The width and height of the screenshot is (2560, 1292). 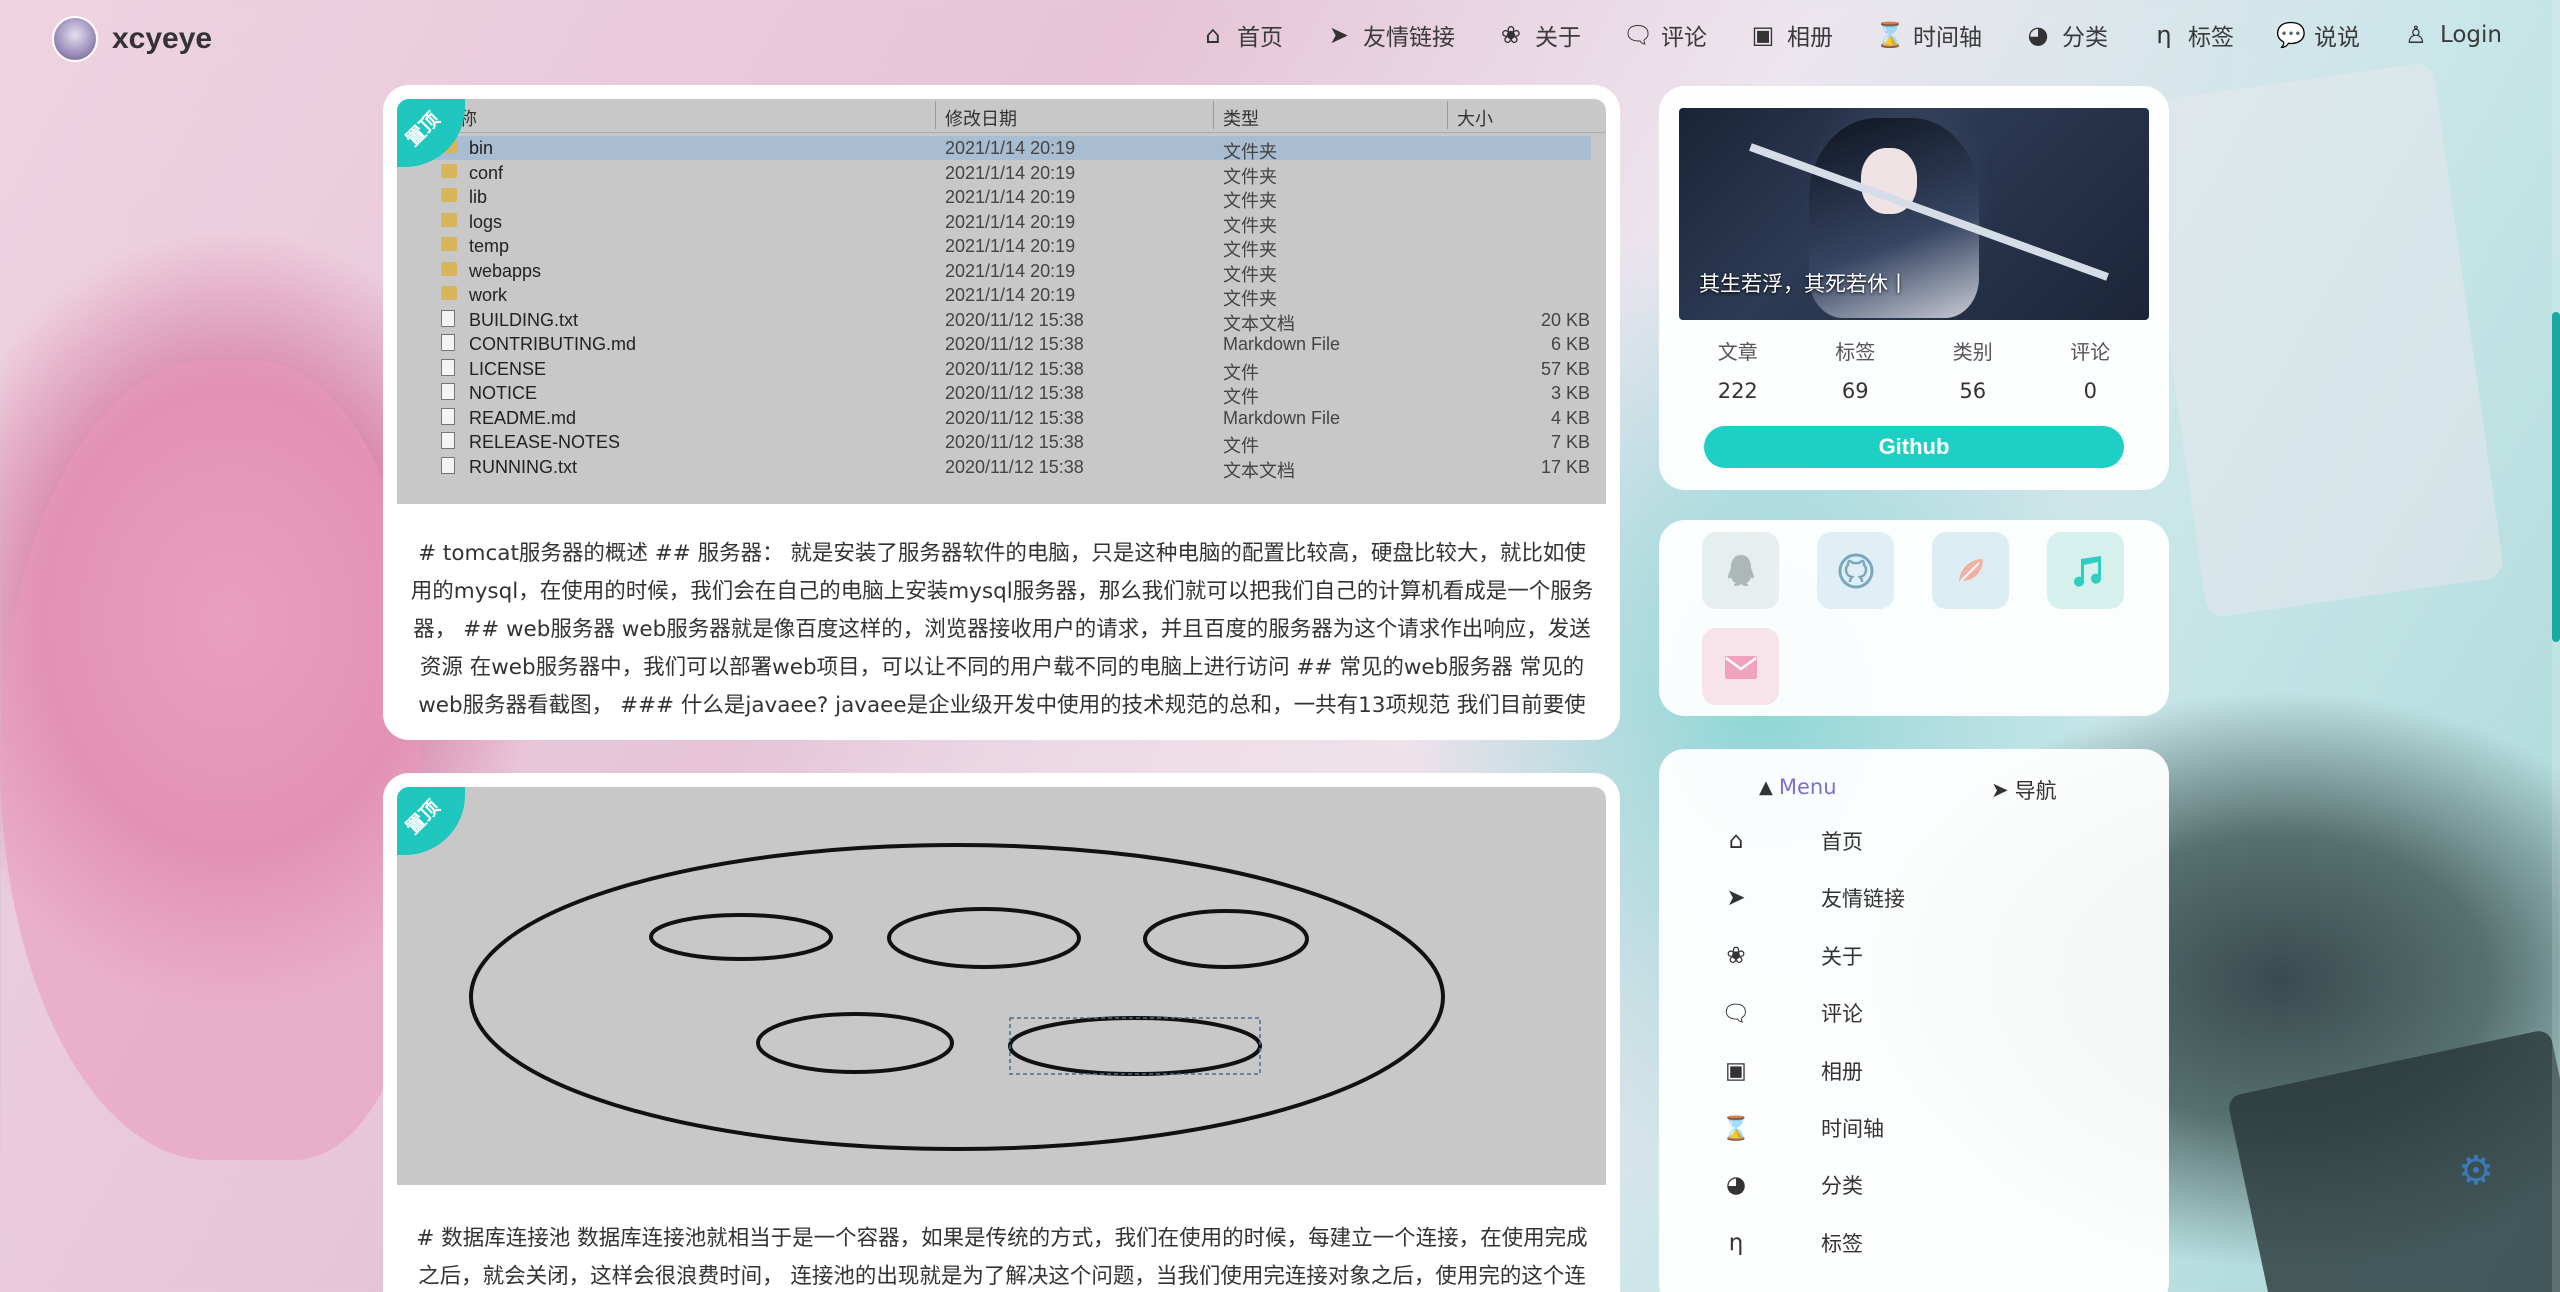 I want to click on file-name: README.md, so click(x=523, y=417).